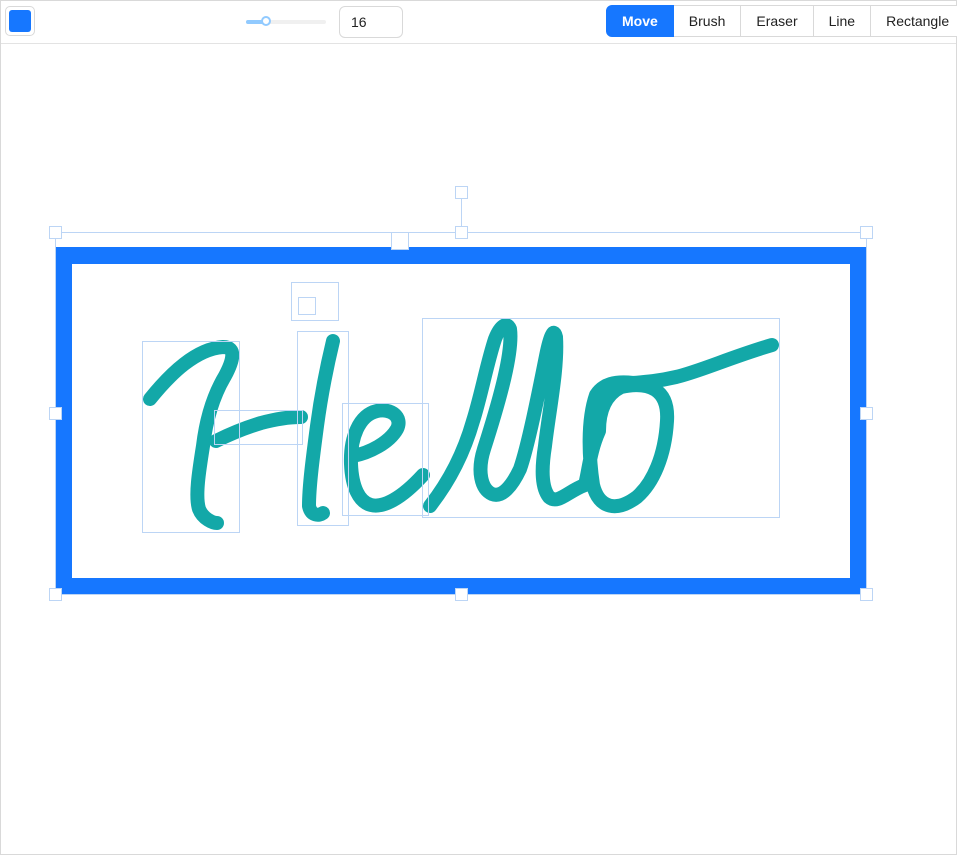  I want to click on stroke-h-right, so click(321, 428).